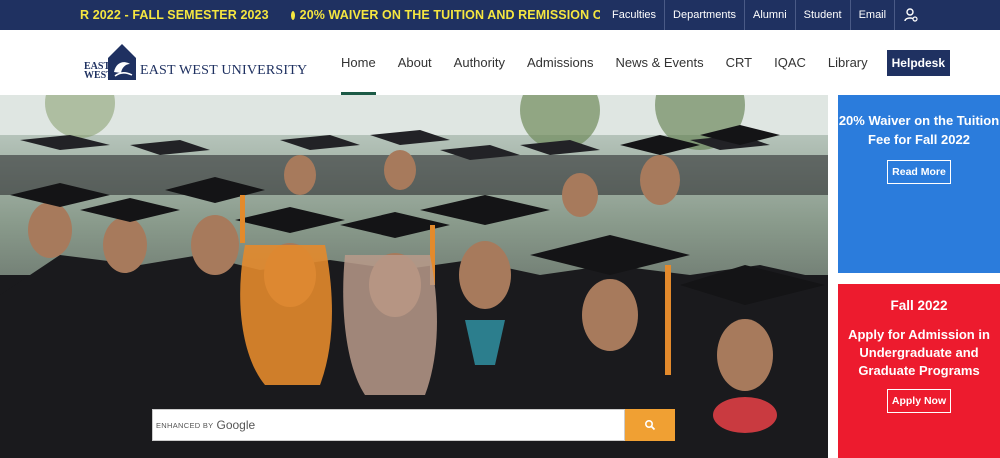  What do you see at coordinates (704, 15) in the screenshot?
I see `top-link-departments: Departments` at bounding box center [704, 15].